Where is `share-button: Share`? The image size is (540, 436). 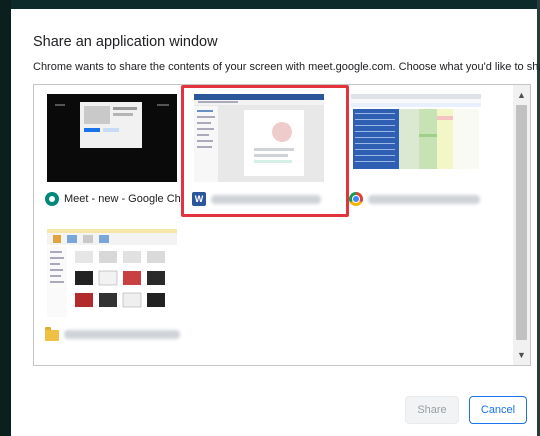 share-button: Share is located at coordinates (432, 410).